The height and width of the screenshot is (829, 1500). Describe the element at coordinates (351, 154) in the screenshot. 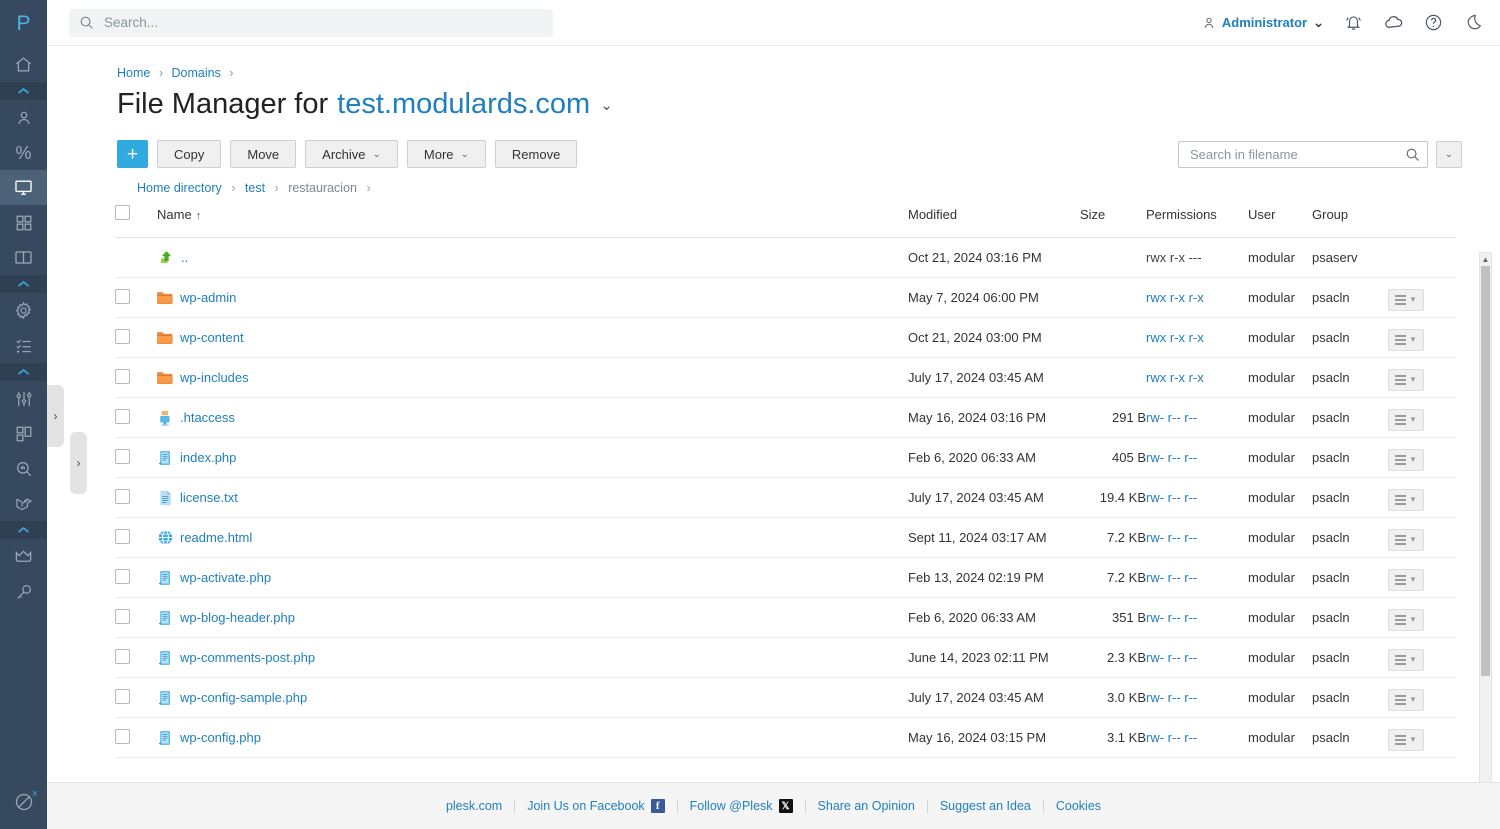

I see `archive-button: Archive ⌄` at that location.